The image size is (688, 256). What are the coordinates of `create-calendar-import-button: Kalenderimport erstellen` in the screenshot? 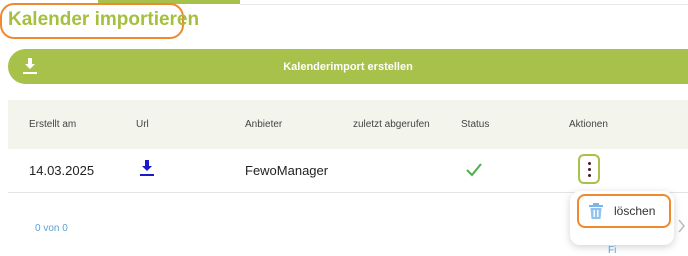 It's located at (348, 66).